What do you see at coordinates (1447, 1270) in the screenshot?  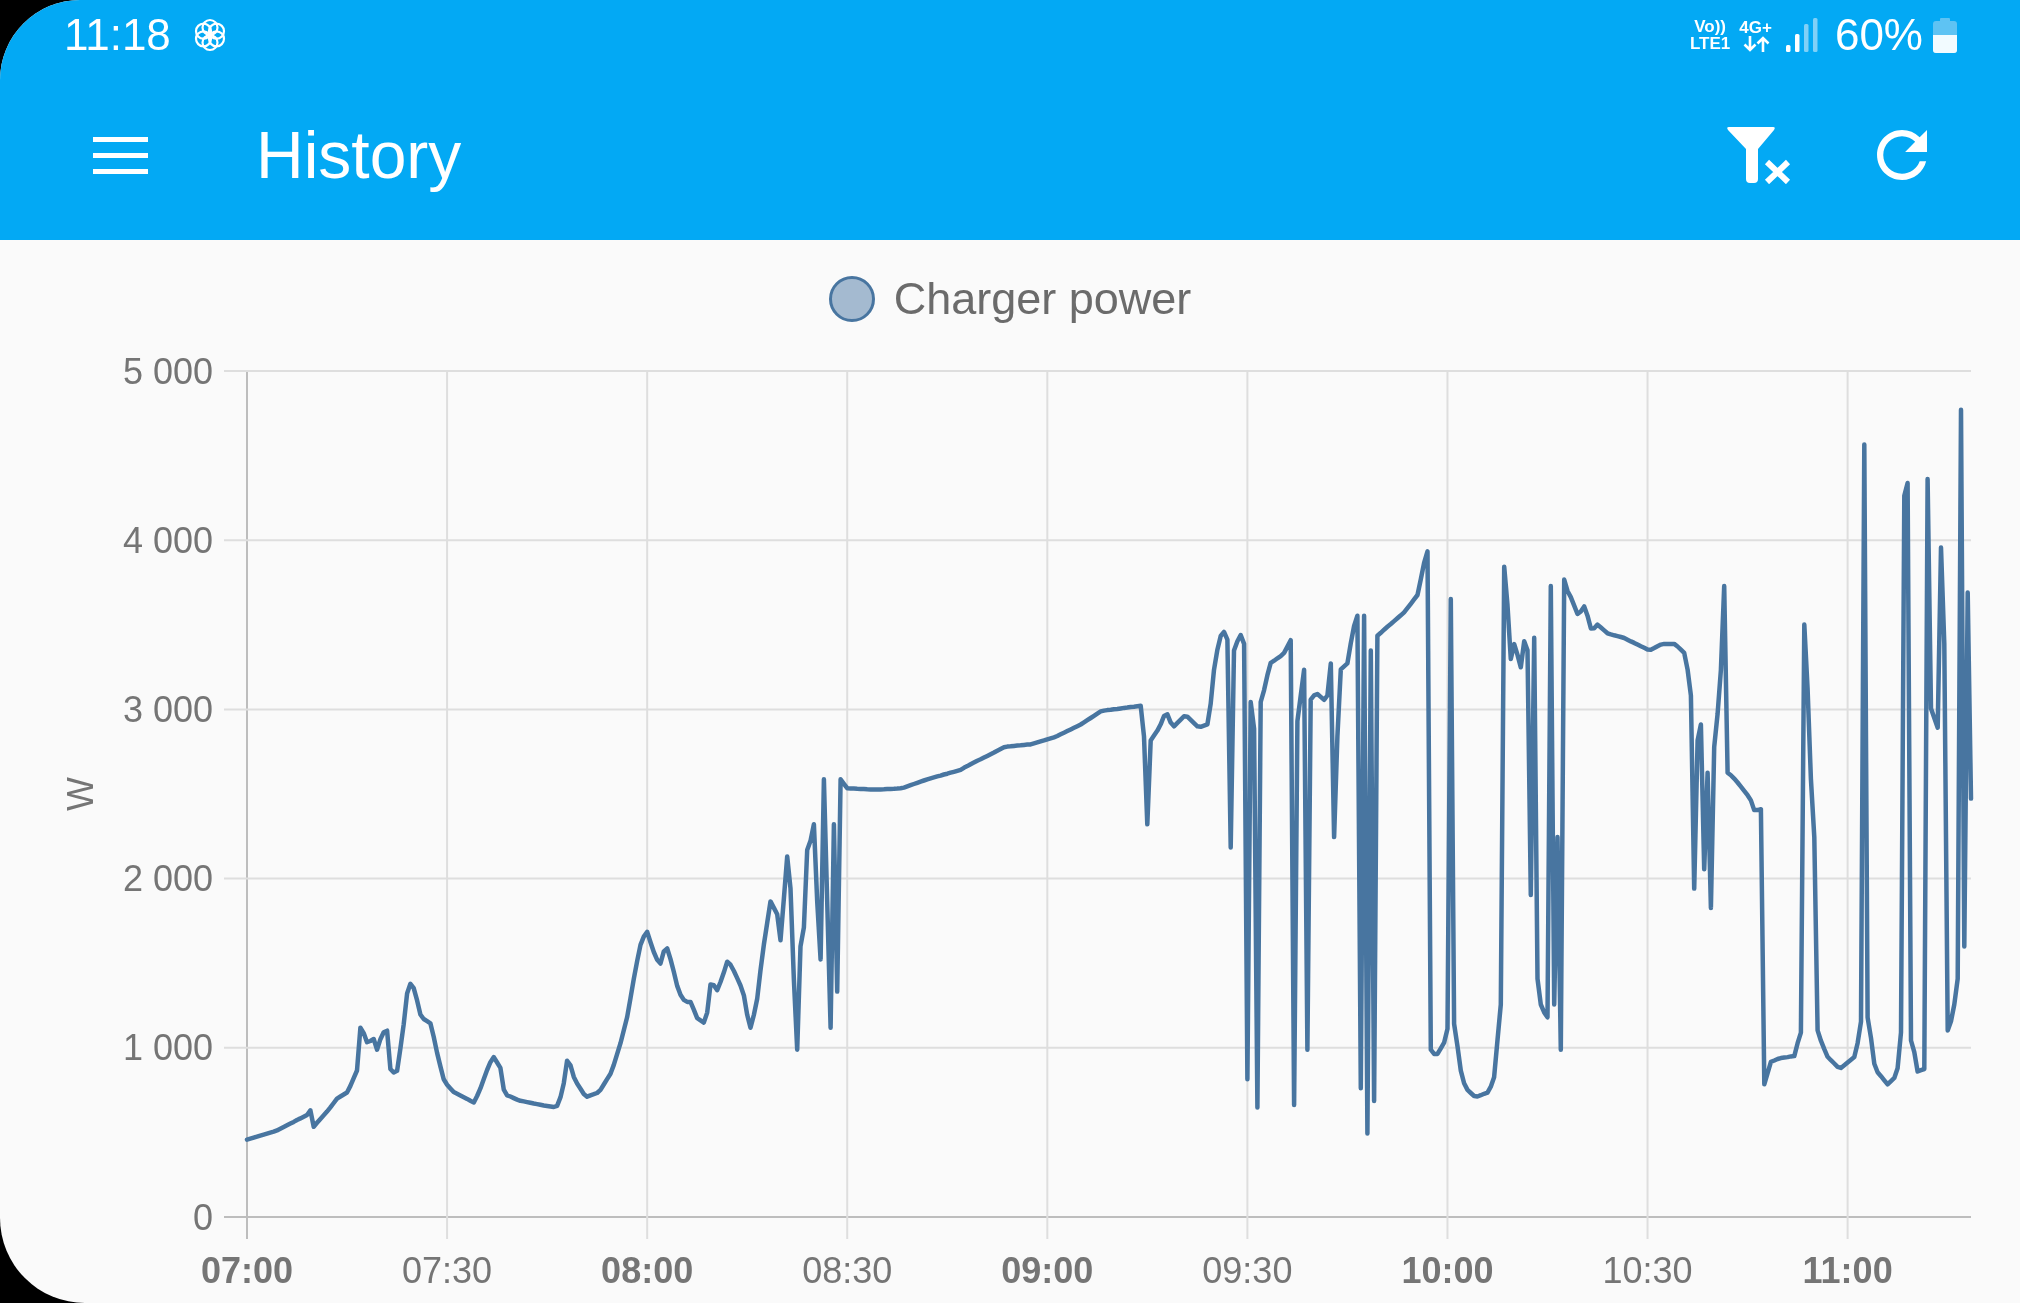 I see `x-axis-label: 10:00` at bounding box center [1447, 1270].